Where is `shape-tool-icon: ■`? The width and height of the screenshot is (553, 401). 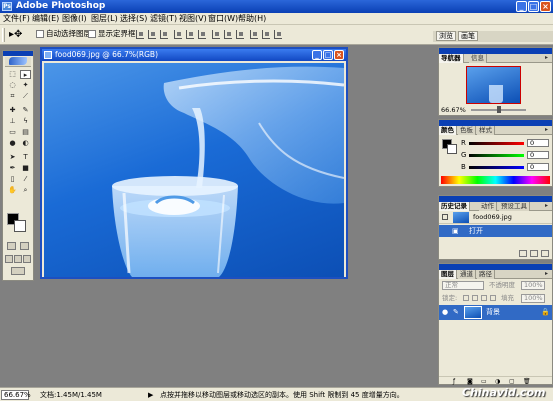 shape-tool-icon: ■ is located at coordinates (25, 168).